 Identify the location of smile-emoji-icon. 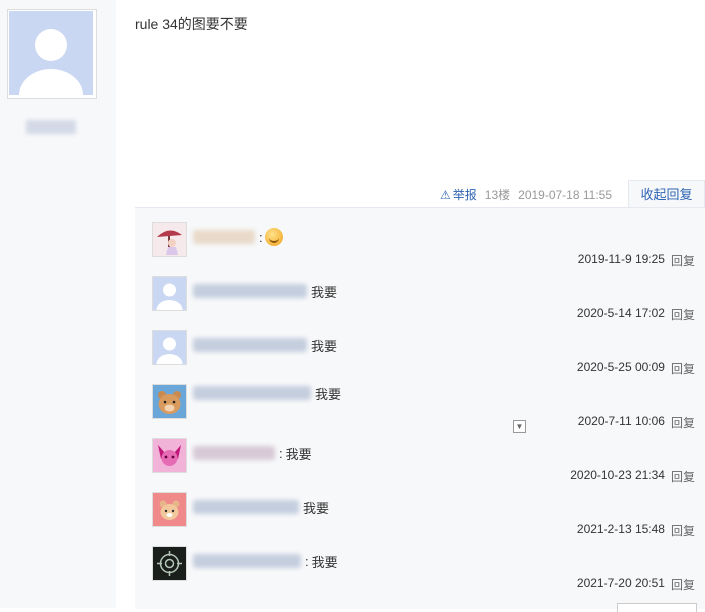
(273, 237).